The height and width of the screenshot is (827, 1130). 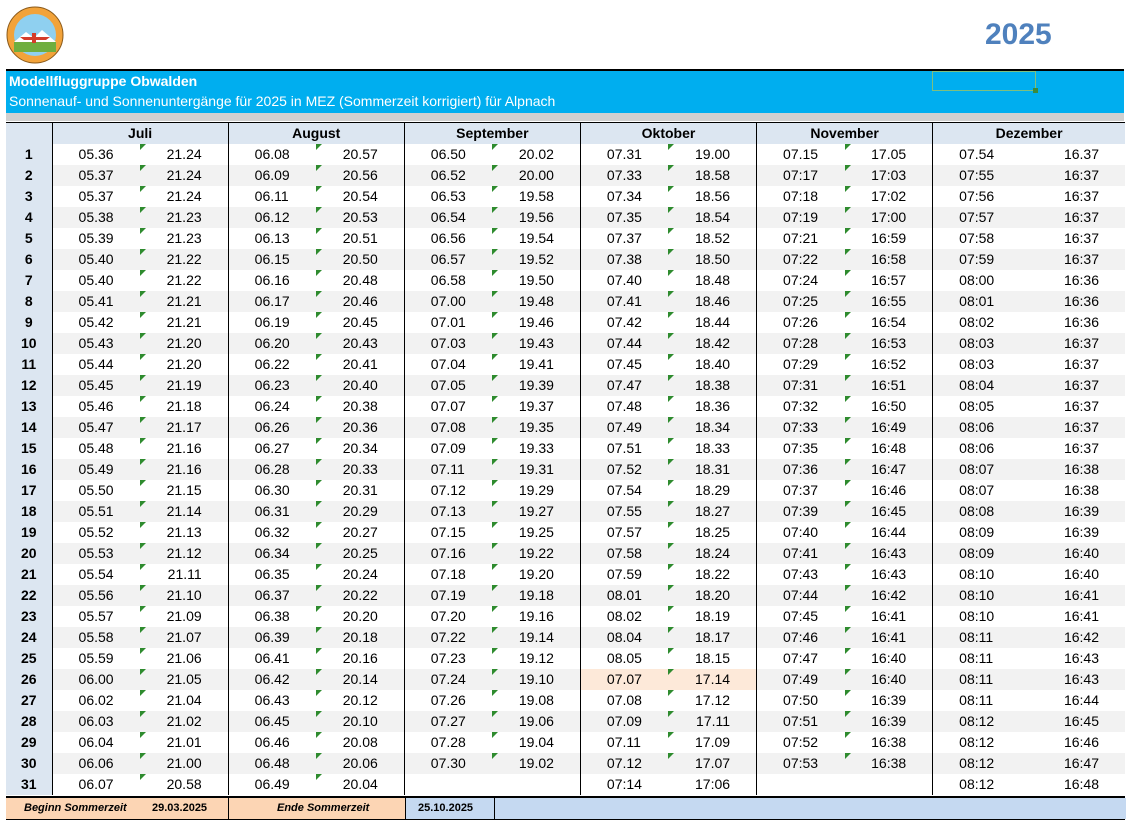 I want to click on sunset-juli: 21.05, so click(x=184, y=679).